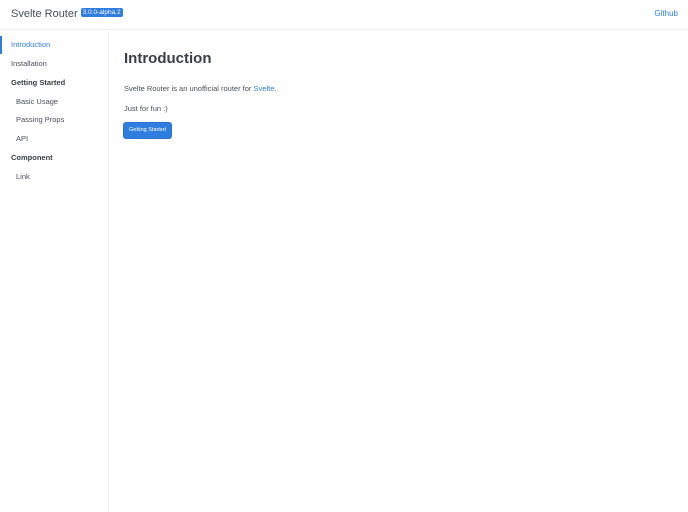 Image resolution: width=688 pixels, height=512 pixels. What do you see at coordinates (38, 82) in the screenshot?
I see `sidebar-heading-getting-started: Getting Started` at bounding box center [38, 82].